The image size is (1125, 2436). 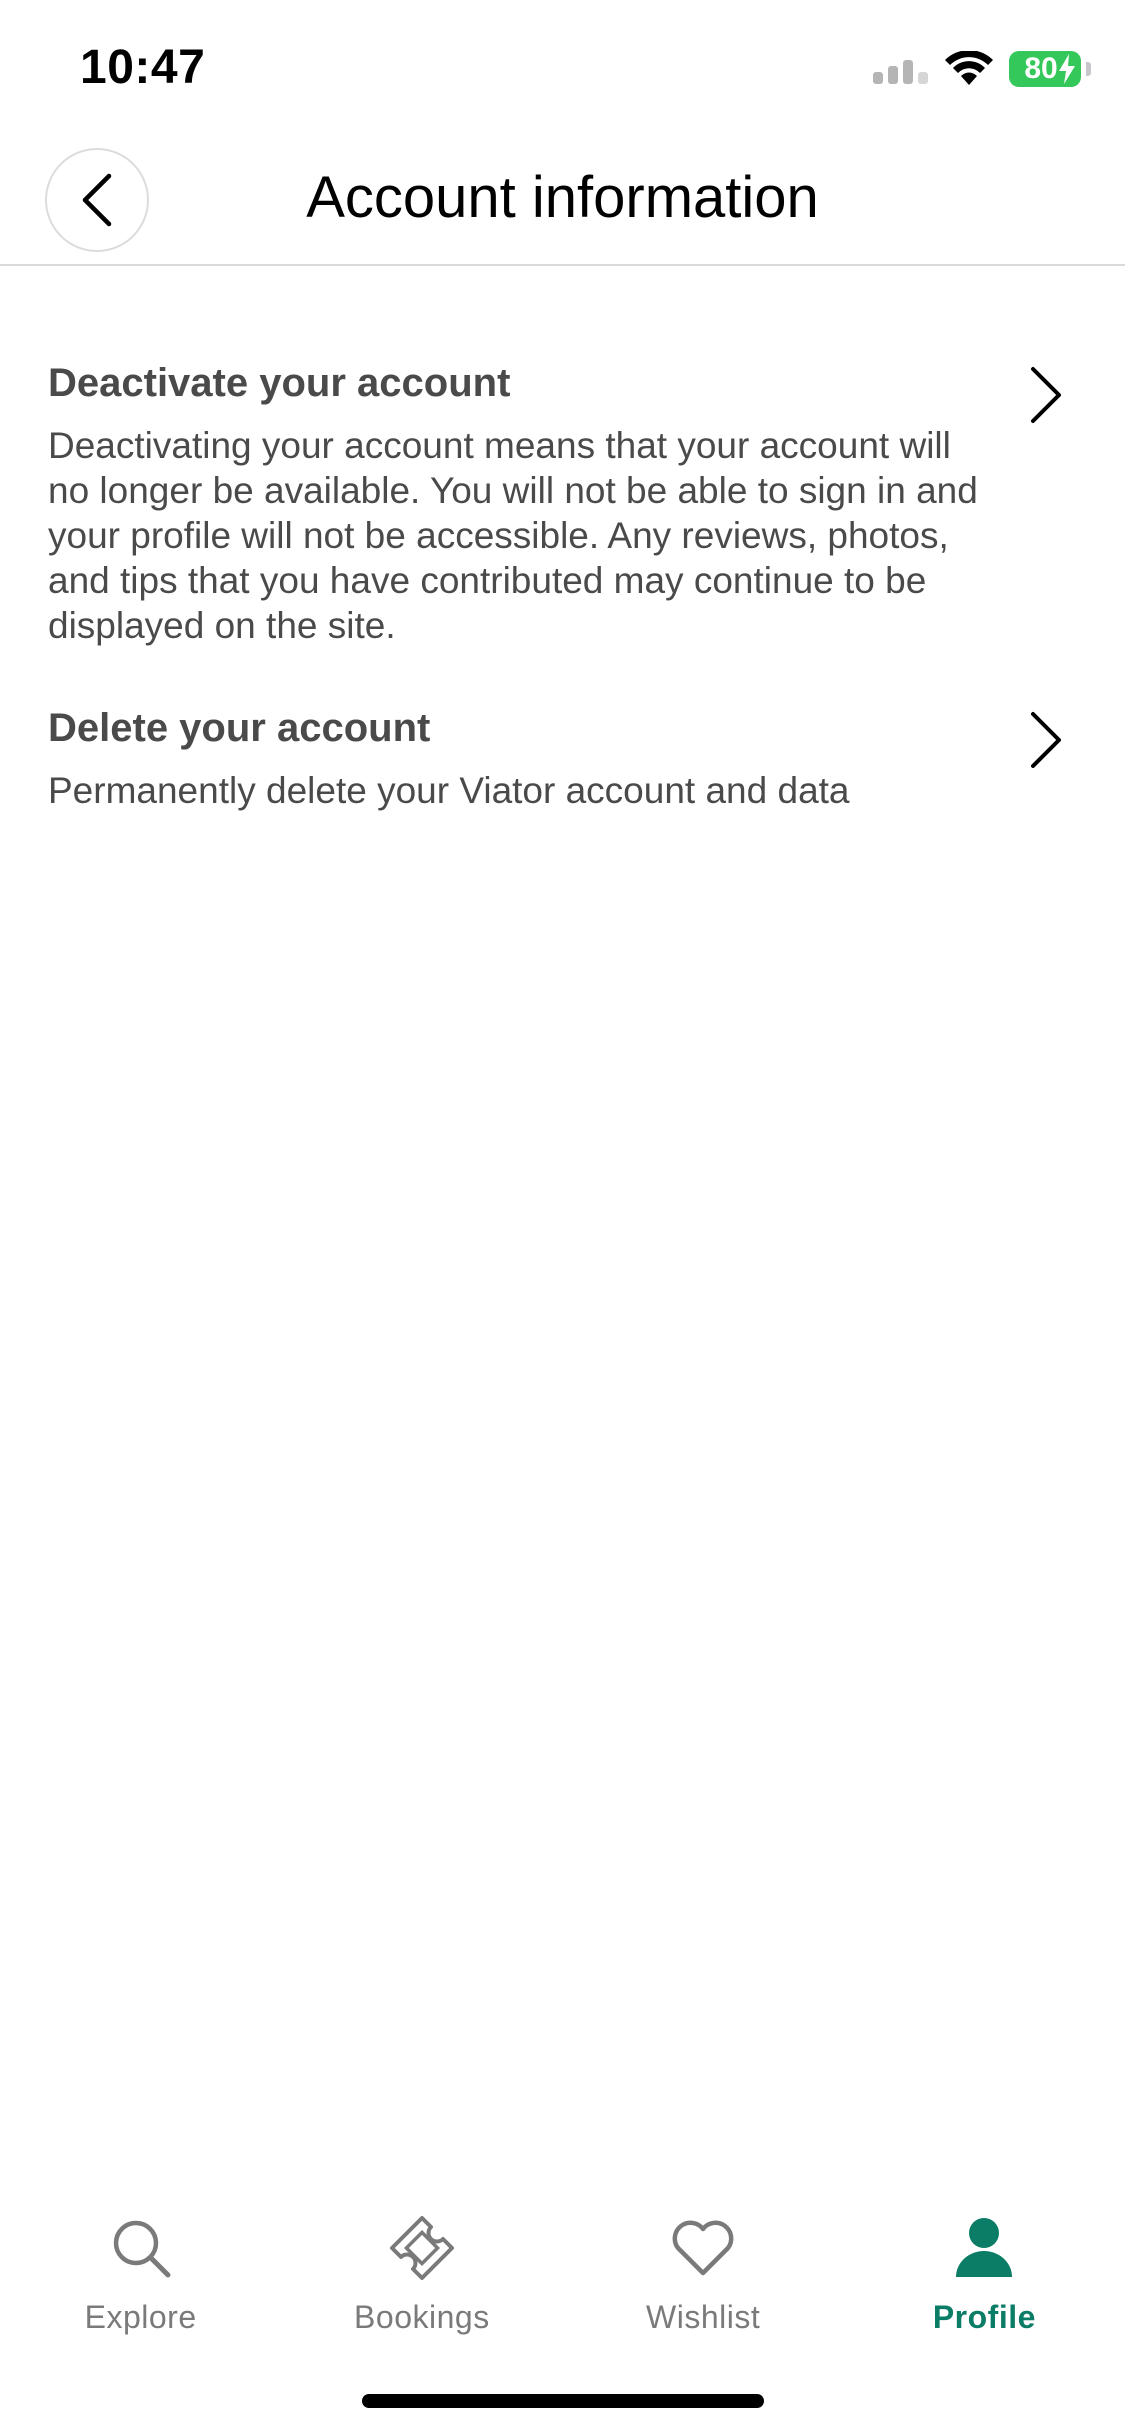 What do you see at coordinates (239, 728) in the screenshot?
I see `item-title: Delete your account` at bounding box center [239, 728].